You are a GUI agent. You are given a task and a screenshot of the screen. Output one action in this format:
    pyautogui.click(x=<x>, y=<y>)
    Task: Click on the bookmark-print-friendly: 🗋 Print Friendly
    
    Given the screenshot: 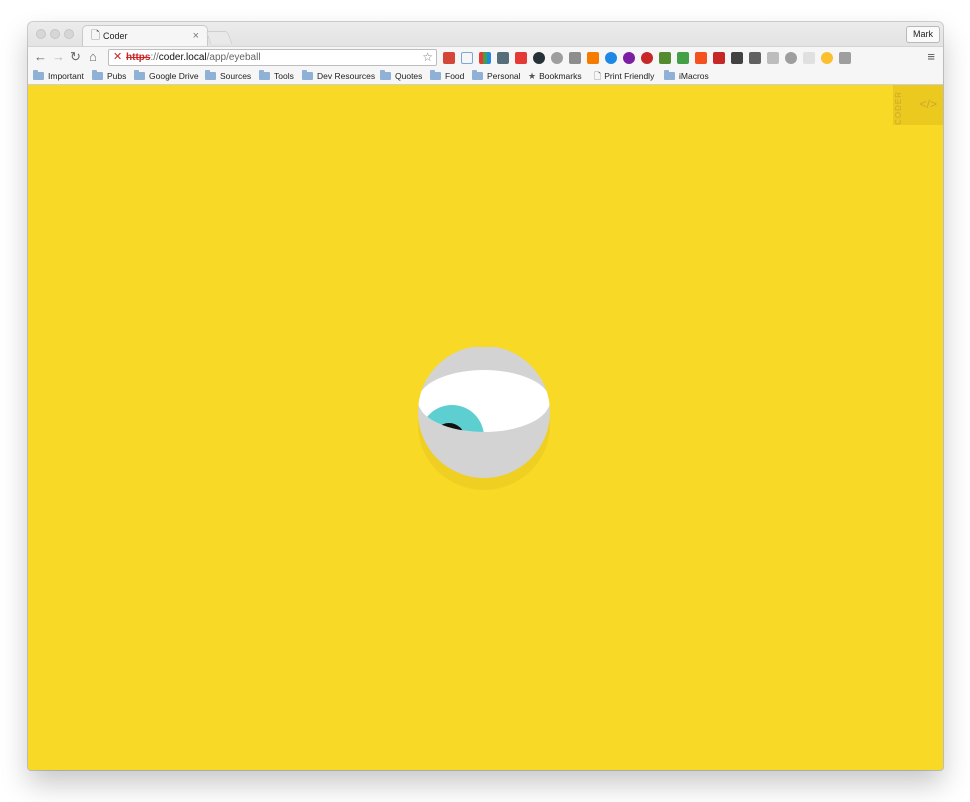 What is the action you would take?
    pyautogui.click(x=624, y=76)
    